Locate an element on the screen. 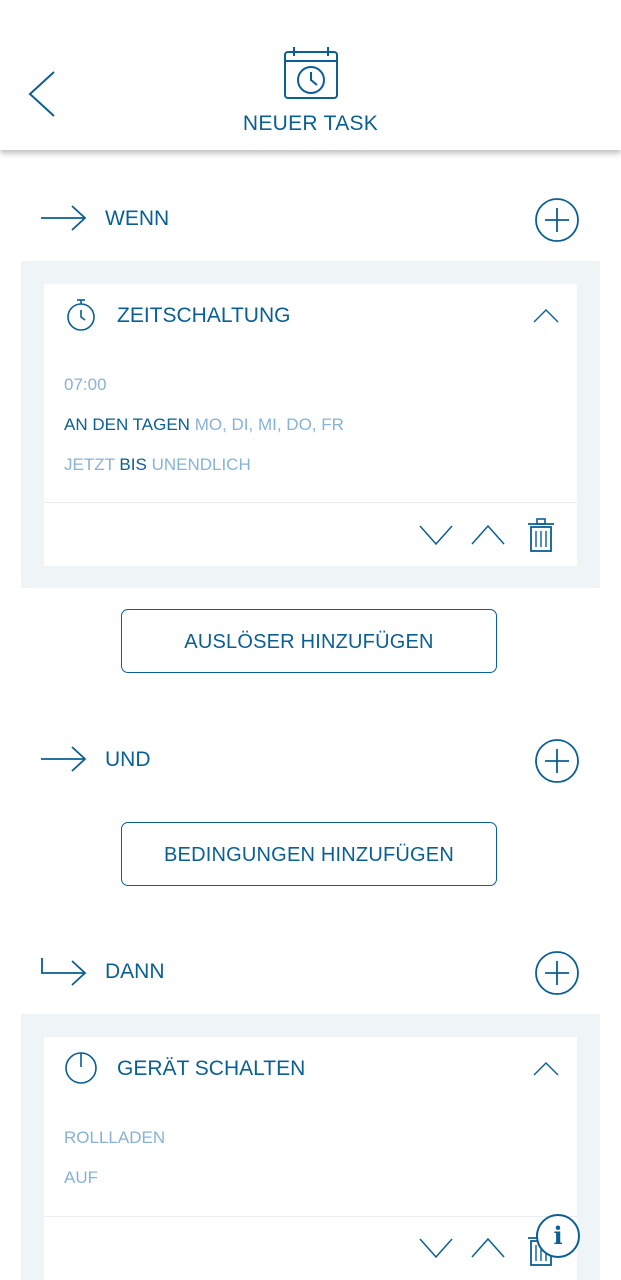  trigger-range: JETZT BIS UNENDLICH is located at coordinates (157, 465).